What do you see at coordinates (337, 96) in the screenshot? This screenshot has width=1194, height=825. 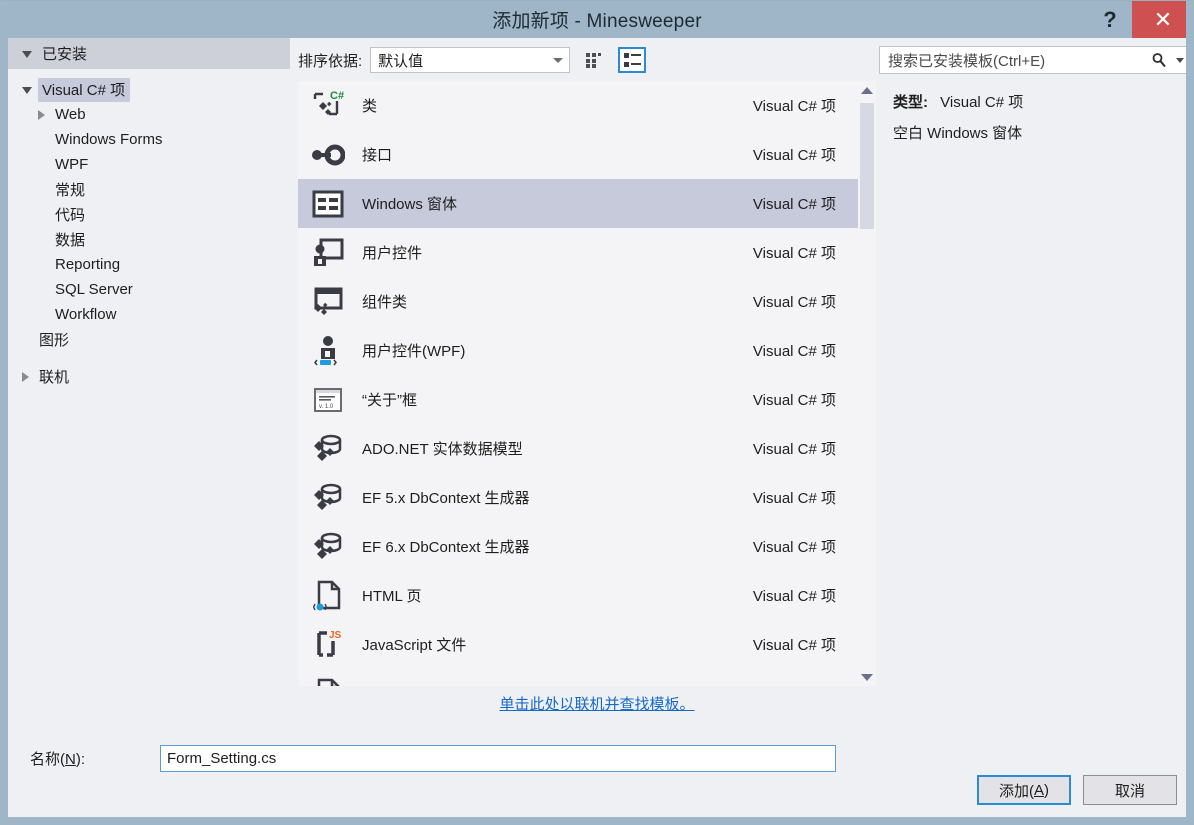 I see `svg-text: C#` at bounding box center [337, 96].